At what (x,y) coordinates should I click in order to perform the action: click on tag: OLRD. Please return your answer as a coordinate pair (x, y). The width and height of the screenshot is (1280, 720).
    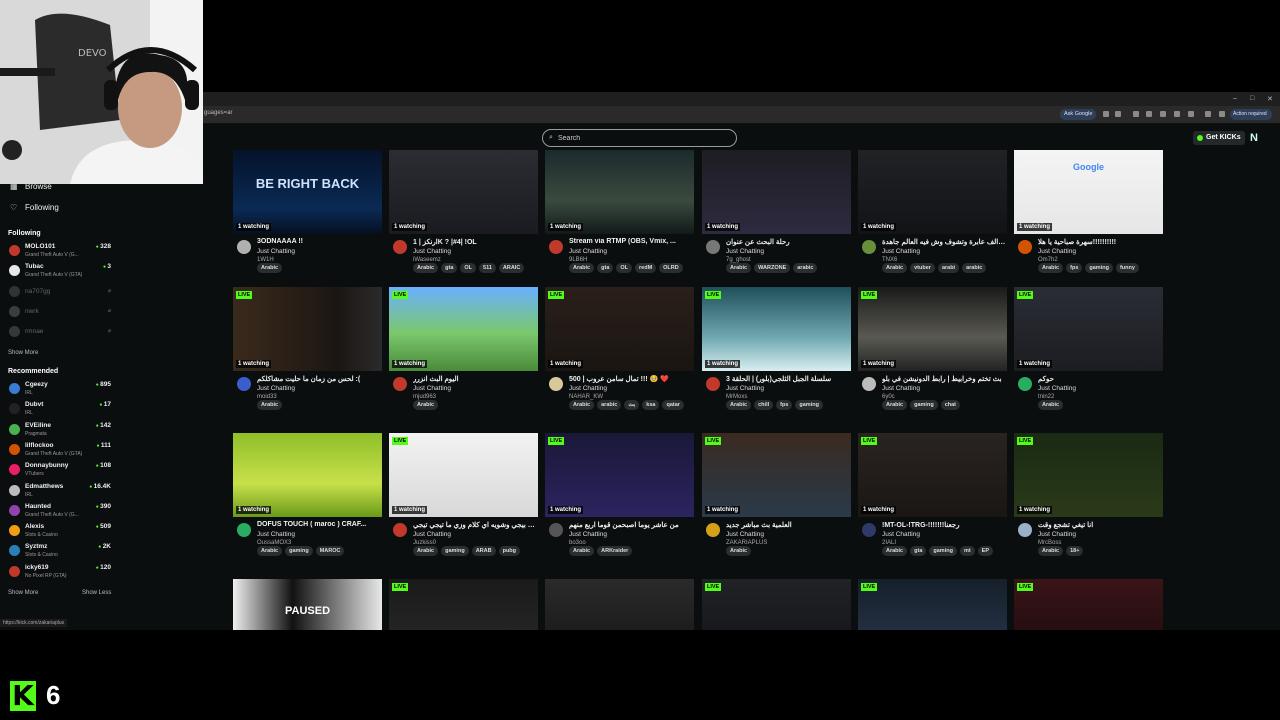
    Looking at the image, I should click on (671, 268).